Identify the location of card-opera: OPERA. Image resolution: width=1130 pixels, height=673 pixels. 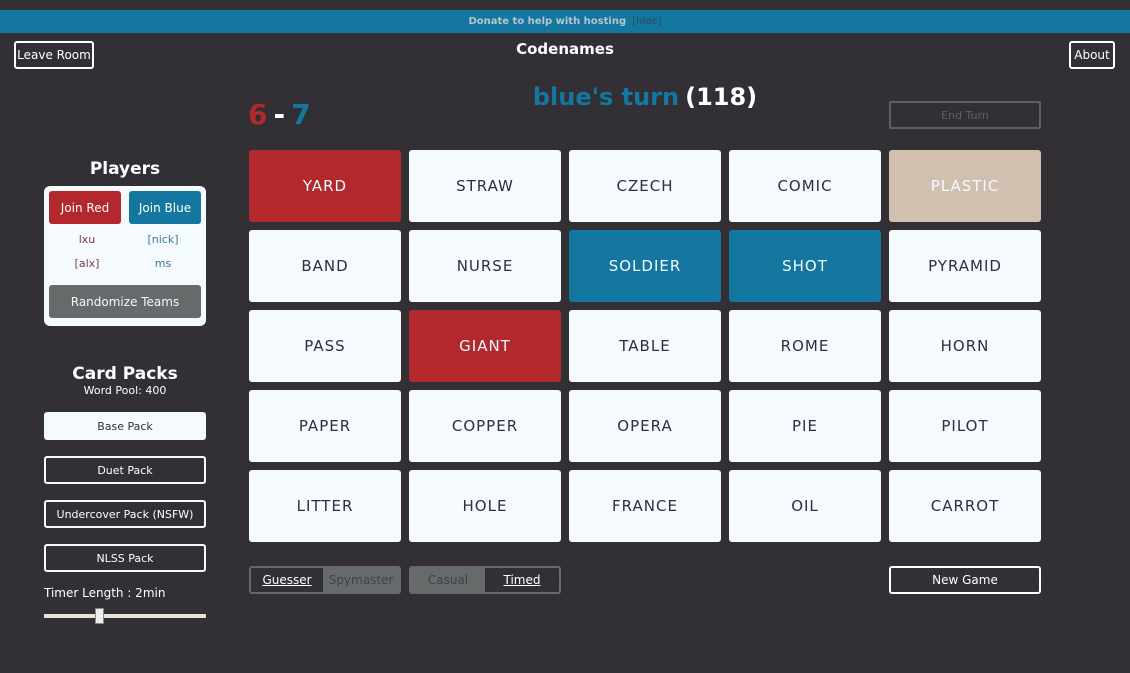
(645, 426).